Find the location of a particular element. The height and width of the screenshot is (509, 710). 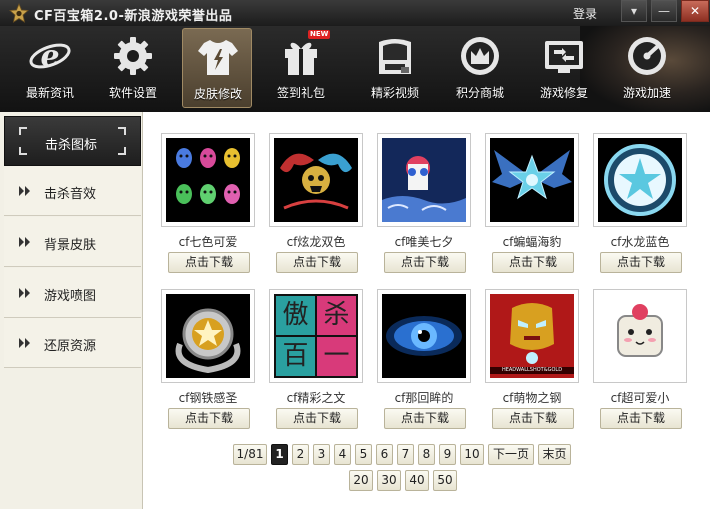

gear-icon is located at coordinates (133, 56).